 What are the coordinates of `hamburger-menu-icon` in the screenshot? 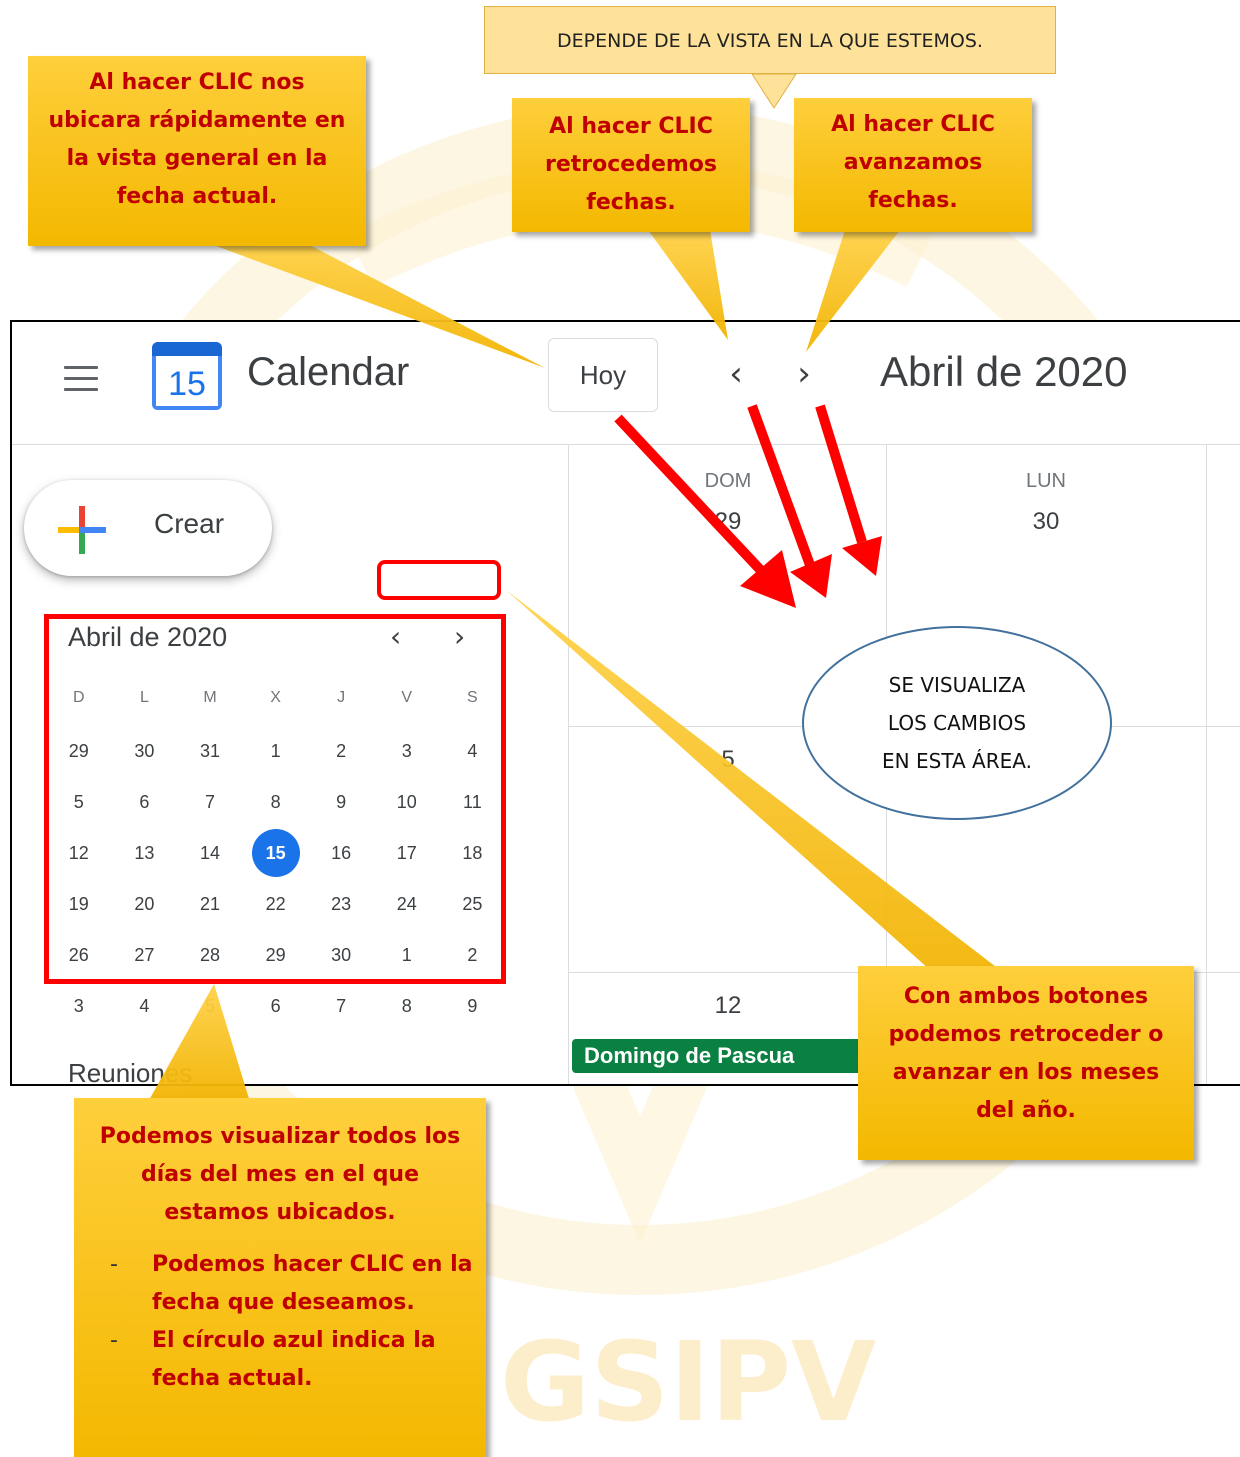 It's located at (81, 379).